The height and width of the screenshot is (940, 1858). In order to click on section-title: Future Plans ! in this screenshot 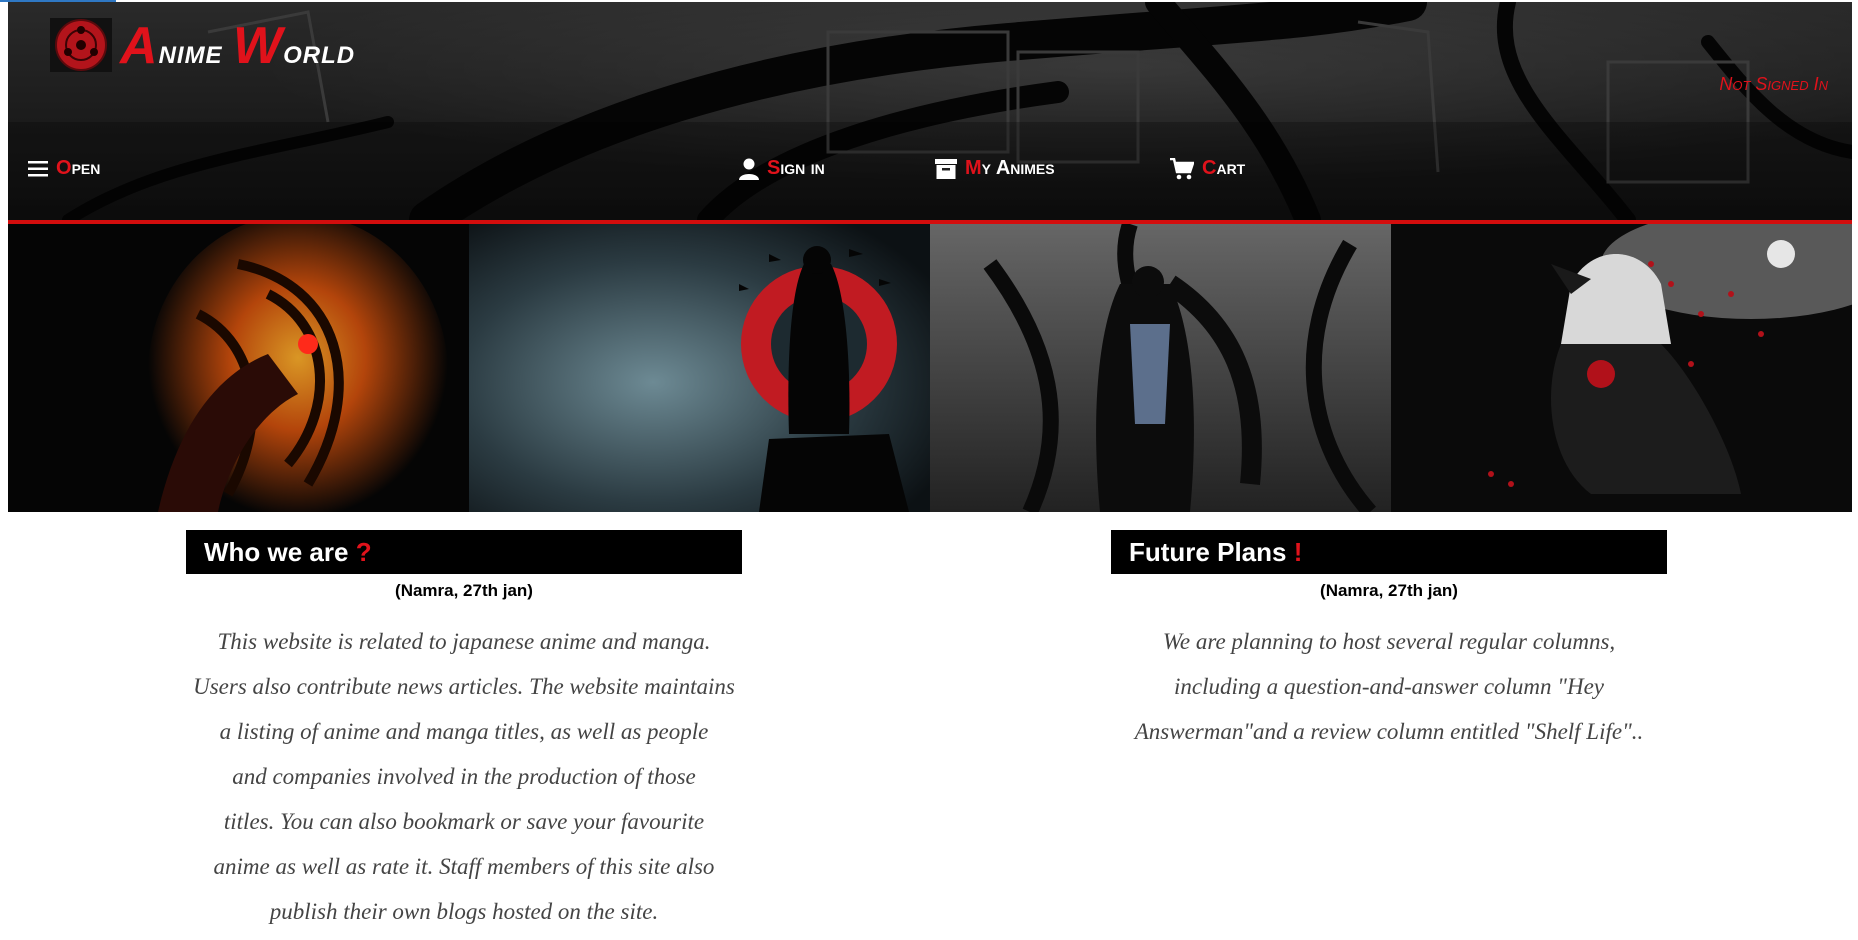, I will do `click(1389, 552)`.